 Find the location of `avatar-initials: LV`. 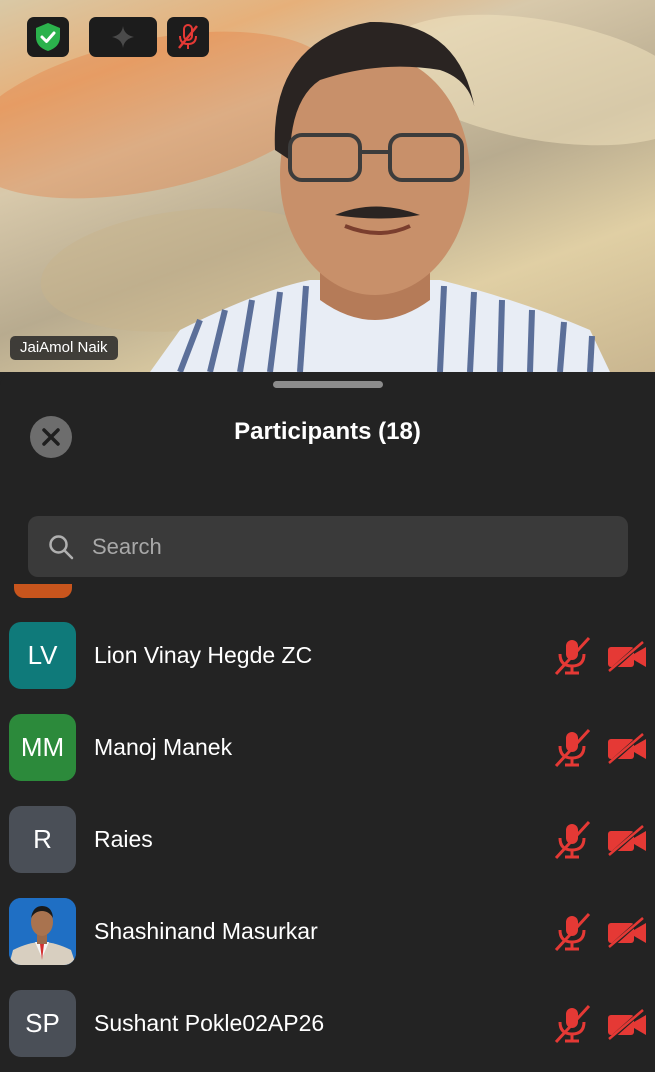

avatar-initials: LV is located at coordinates (42, 655).